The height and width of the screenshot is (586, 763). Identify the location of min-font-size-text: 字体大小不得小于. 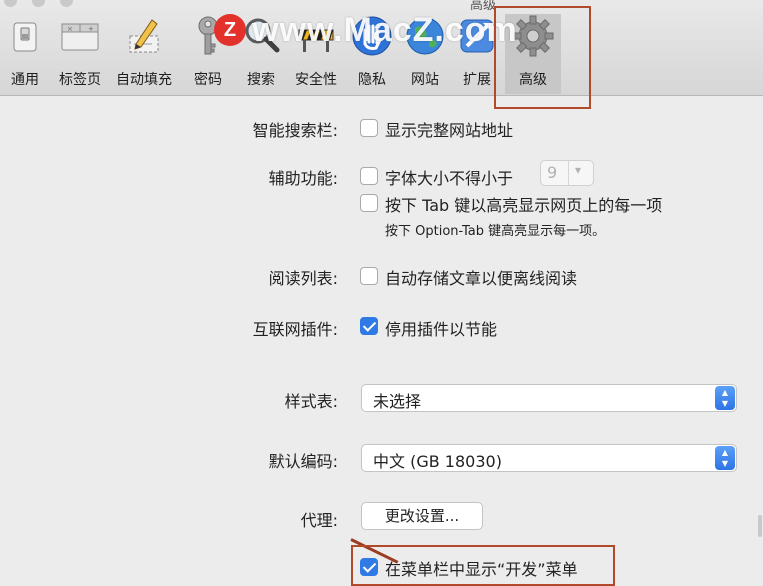
(449, 178).